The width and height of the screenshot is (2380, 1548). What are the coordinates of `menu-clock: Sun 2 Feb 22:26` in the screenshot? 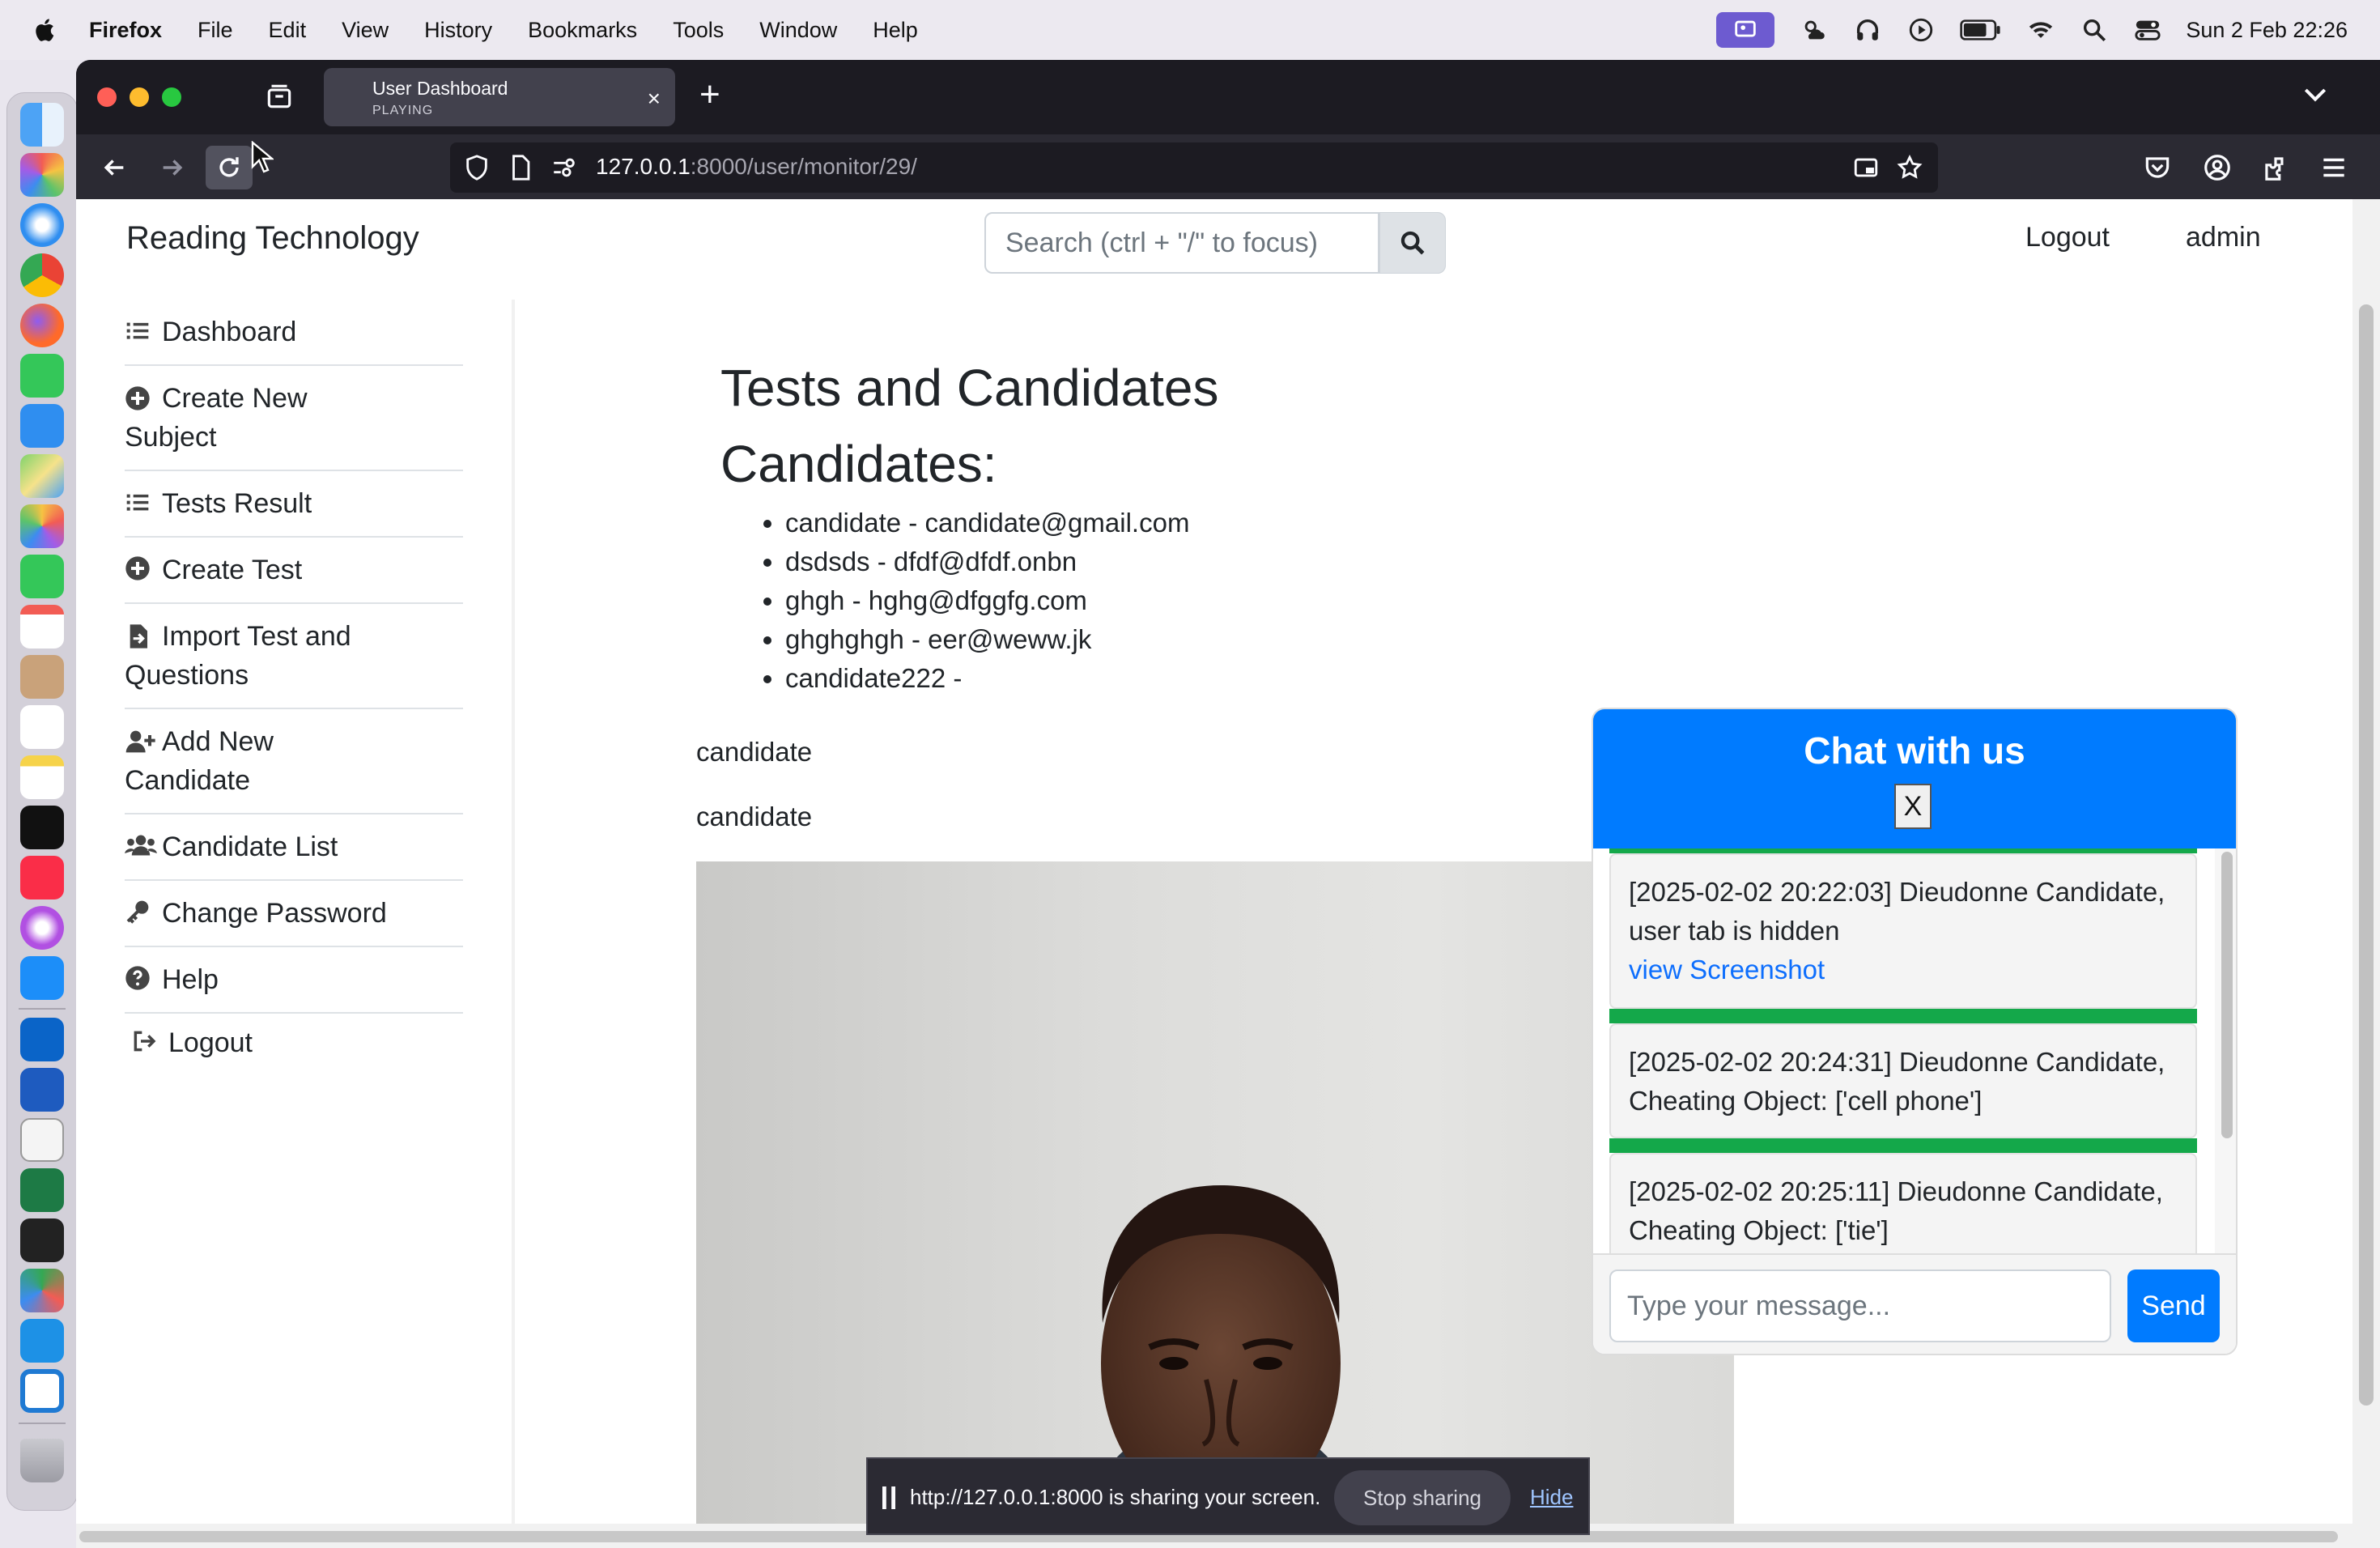 It's located at (2267, 31).